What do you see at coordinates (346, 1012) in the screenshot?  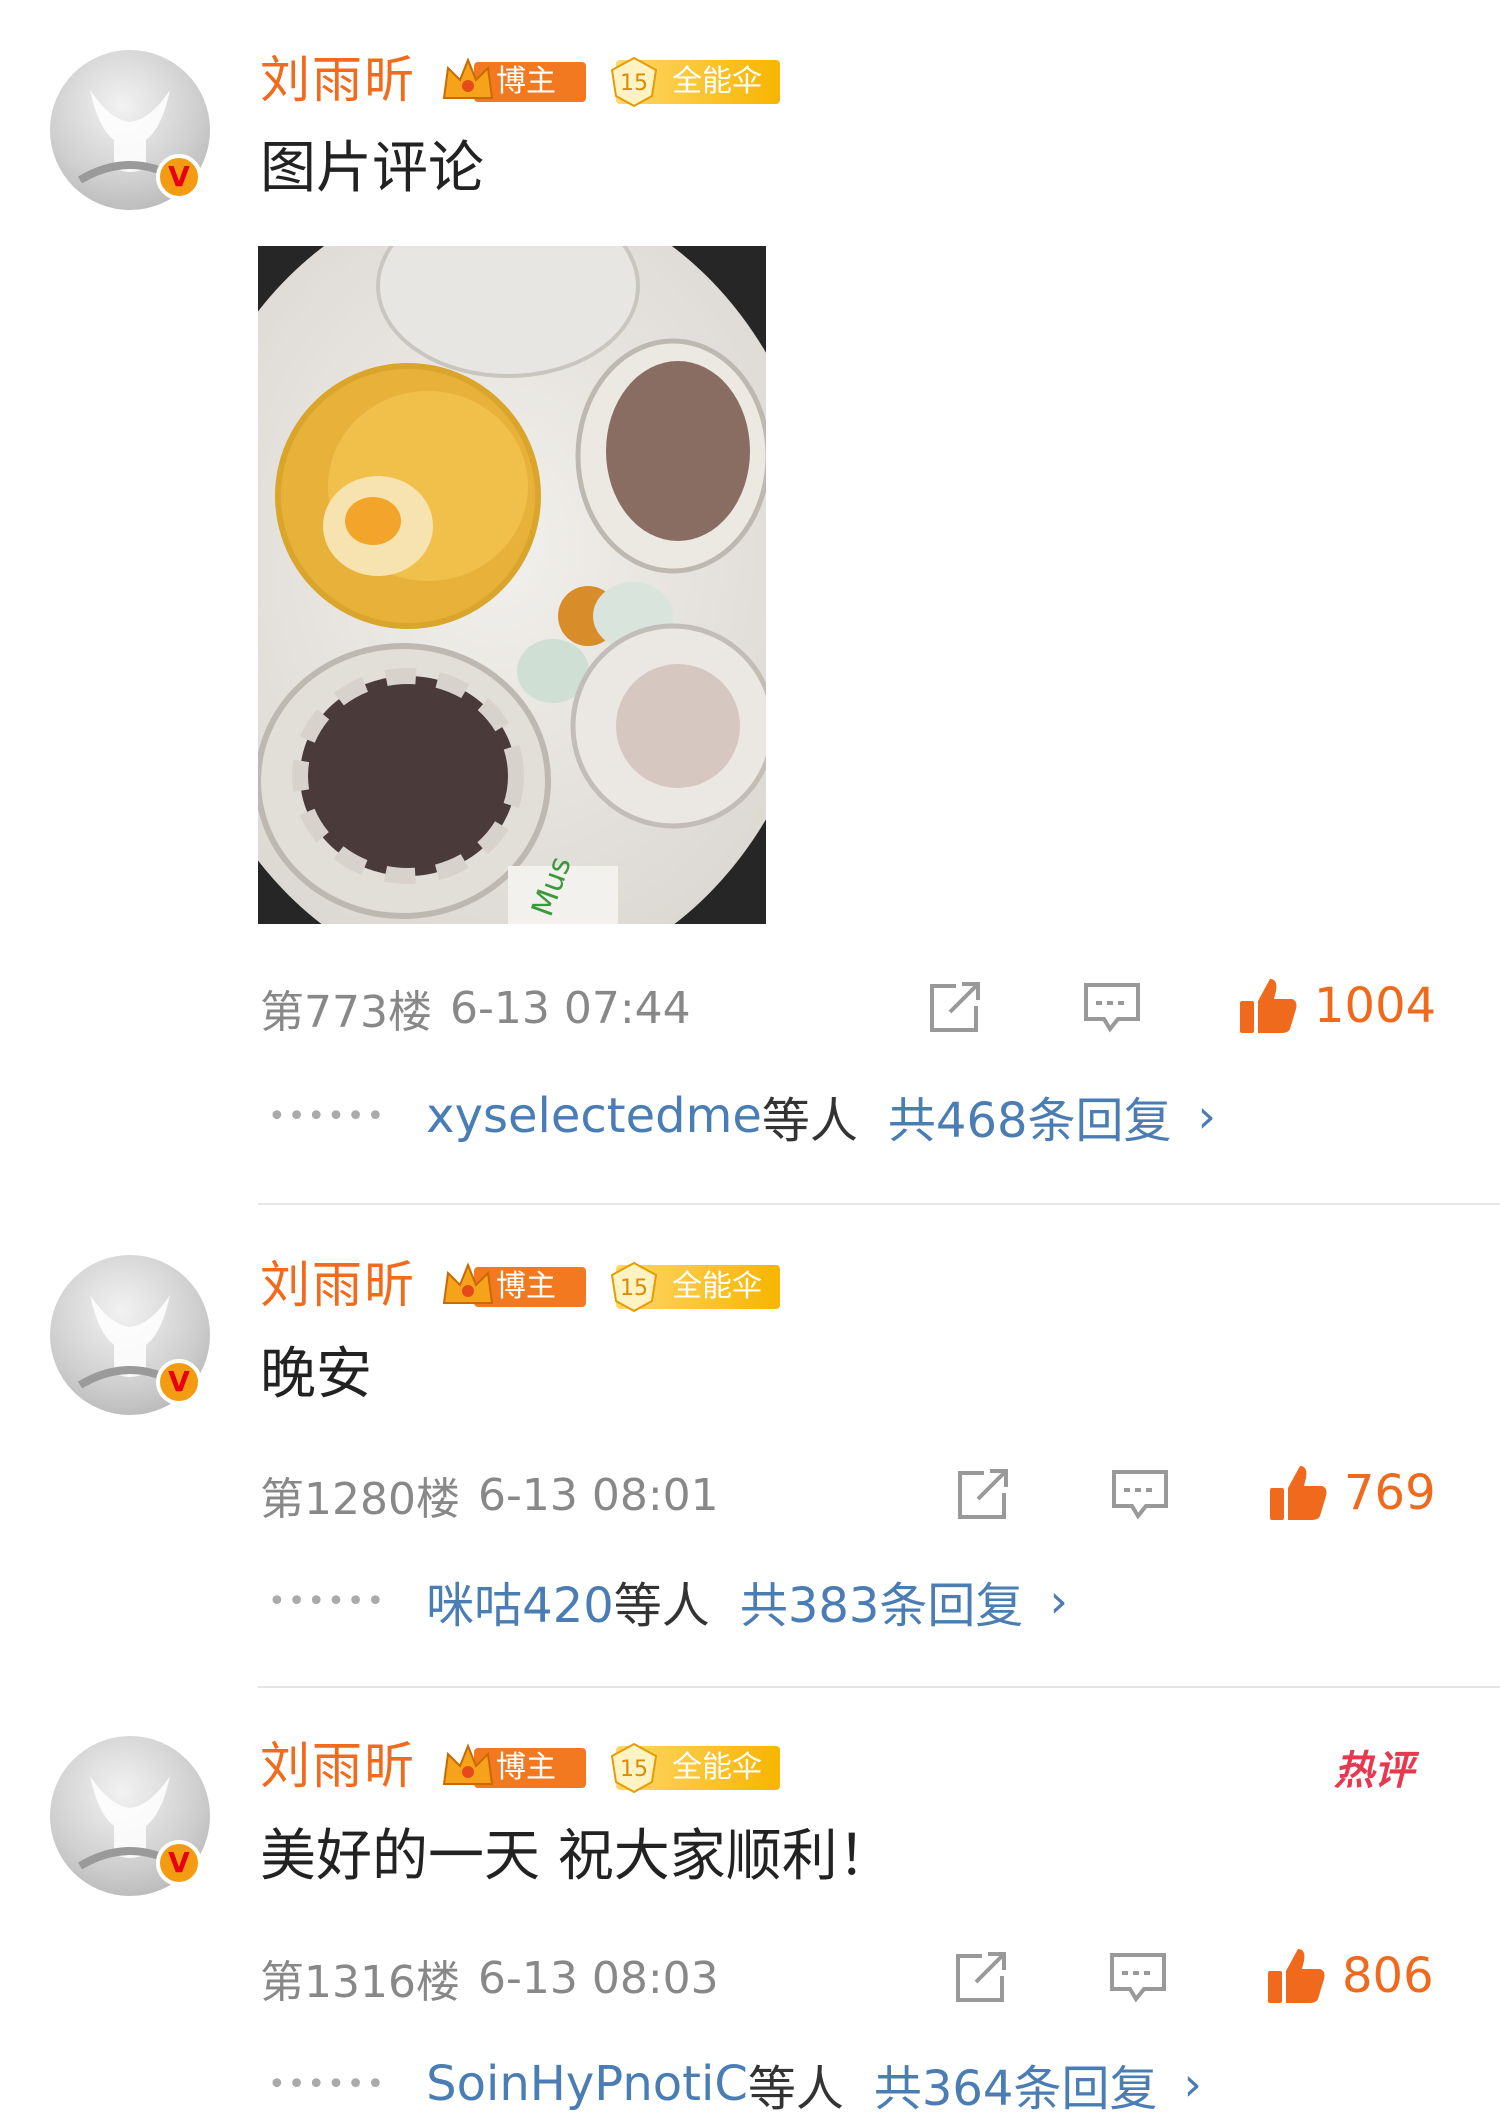 I see `floor-number: 第773楼` at bounding box center [346, 1012].